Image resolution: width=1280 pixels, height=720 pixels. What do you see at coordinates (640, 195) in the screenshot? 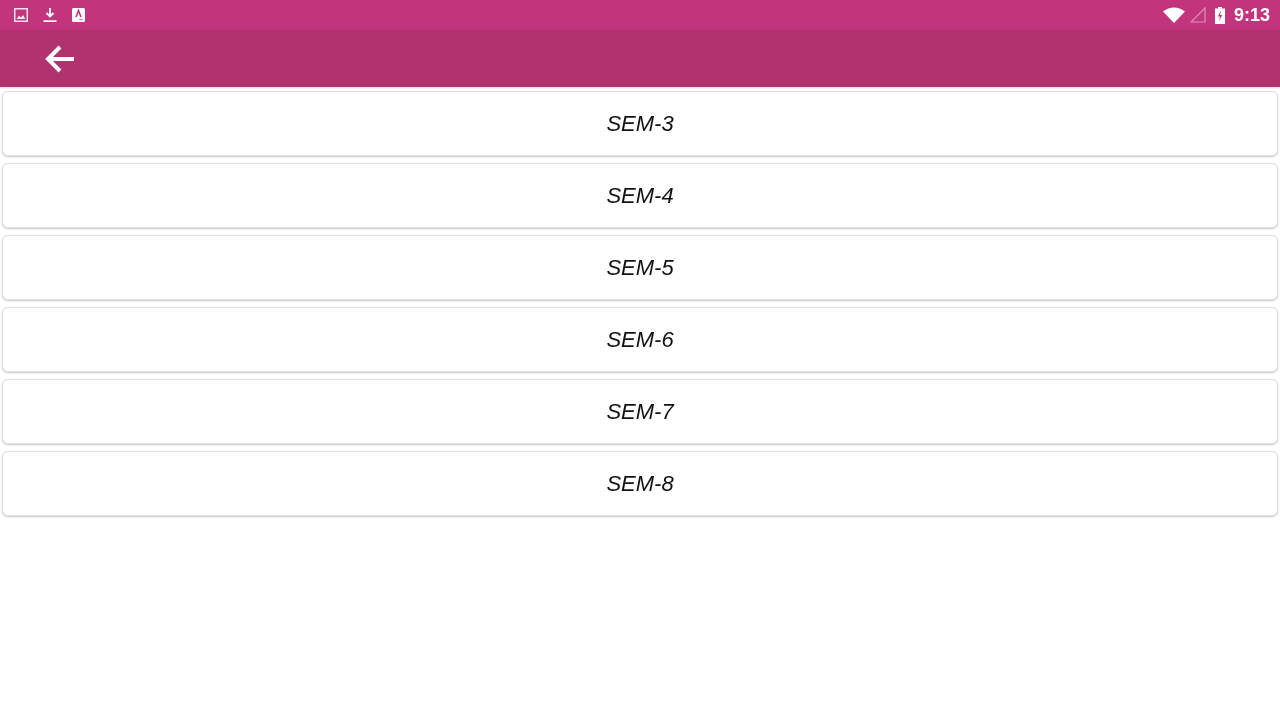
I see `semester-card: SEM-4` at bounding box center [640, 195].